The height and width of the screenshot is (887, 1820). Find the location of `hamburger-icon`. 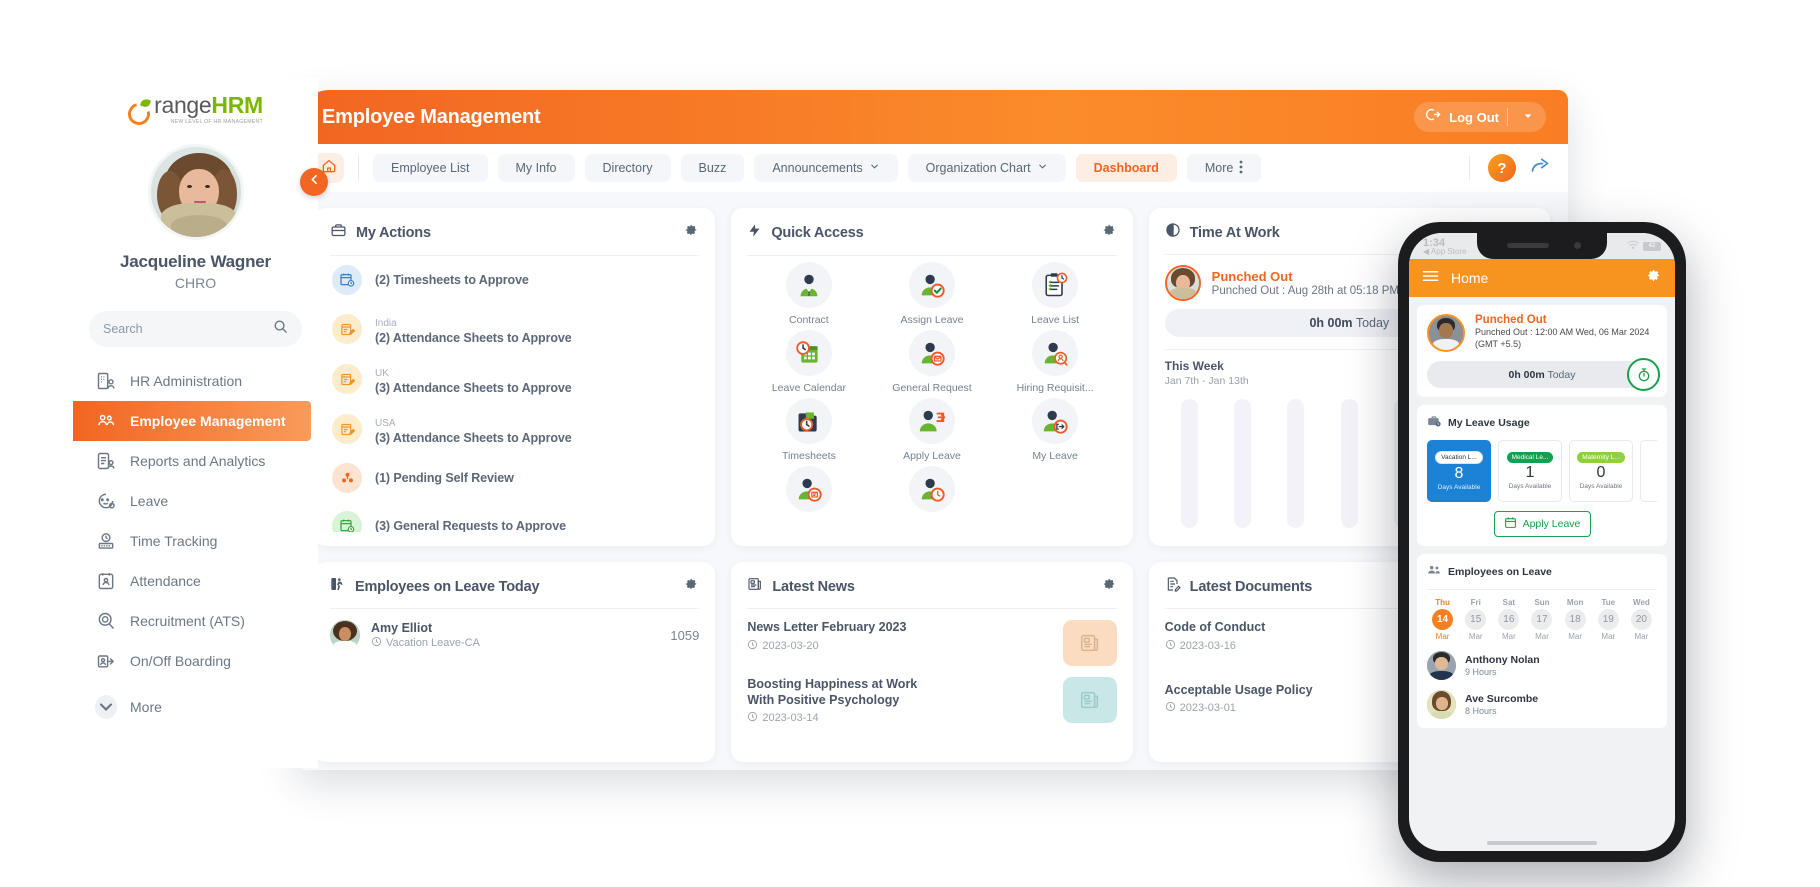

hamburger-icon is located at coordinates (1430, 278).